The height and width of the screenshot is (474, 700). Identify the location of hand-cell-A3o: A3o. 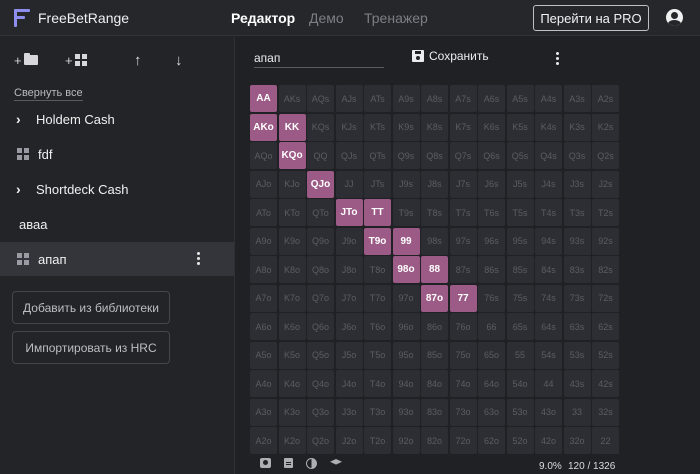
(263, 412).